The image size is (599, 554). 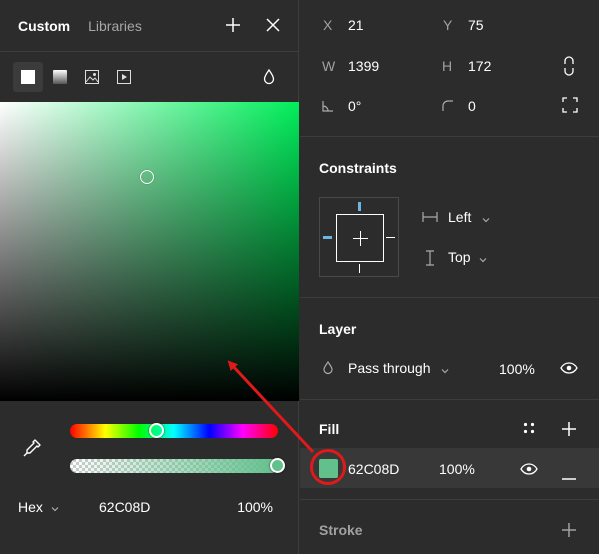 I want to click on solid-icon, so click(x=28, y=77).